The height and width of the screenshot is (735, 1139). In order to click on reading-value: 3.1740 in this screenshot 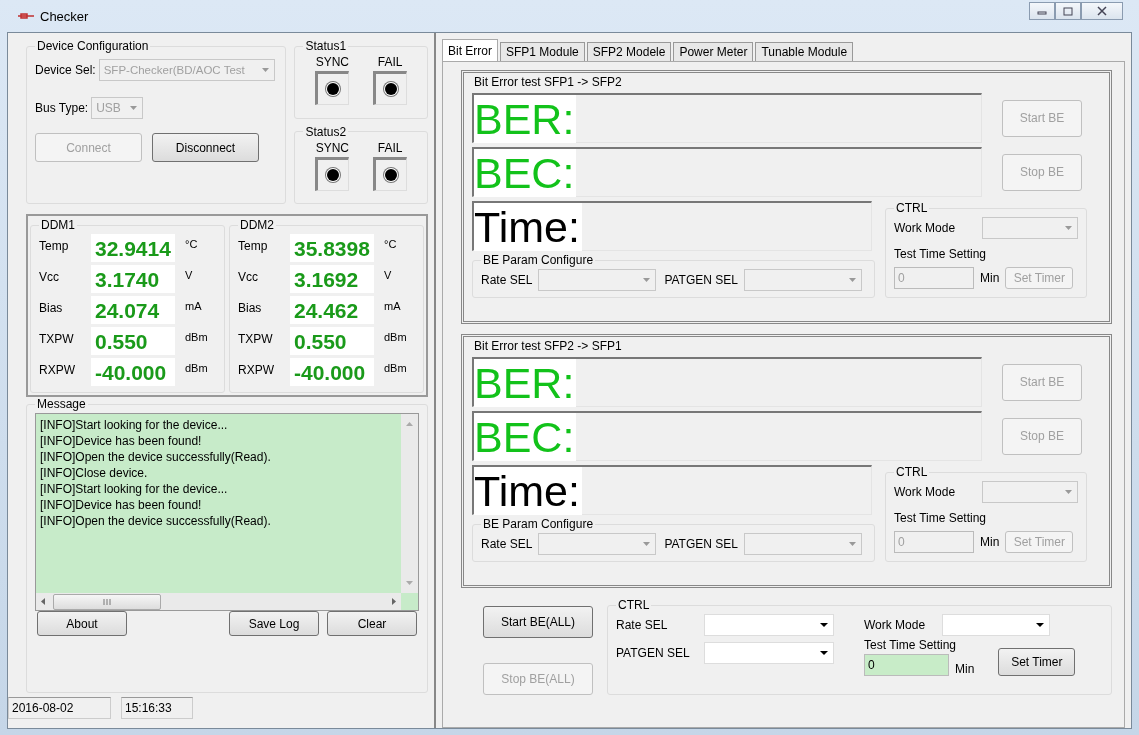, I will do `click(133, 279)`.